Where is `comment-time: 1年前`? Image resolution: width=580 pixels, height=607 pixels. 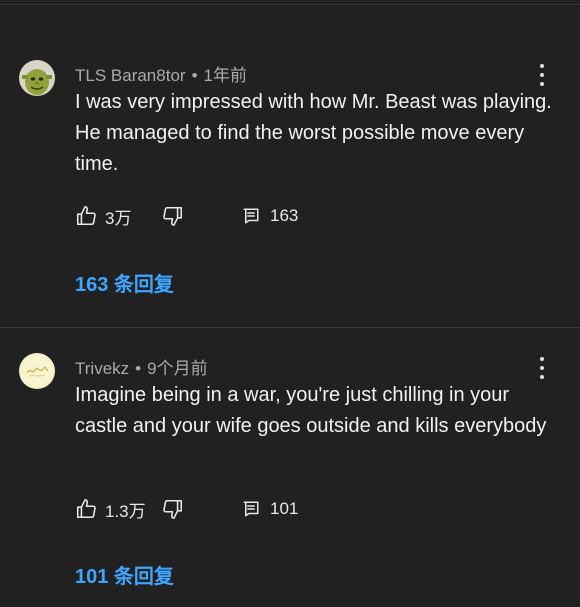 comment-time: 1年前 is located at coordinates (225, 75).